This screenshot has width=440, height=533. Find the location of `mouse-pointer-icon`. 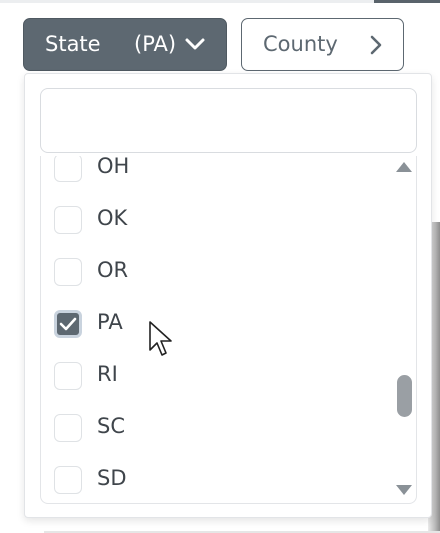

mouse-pointer-icon is located at coordinates (160, 338).